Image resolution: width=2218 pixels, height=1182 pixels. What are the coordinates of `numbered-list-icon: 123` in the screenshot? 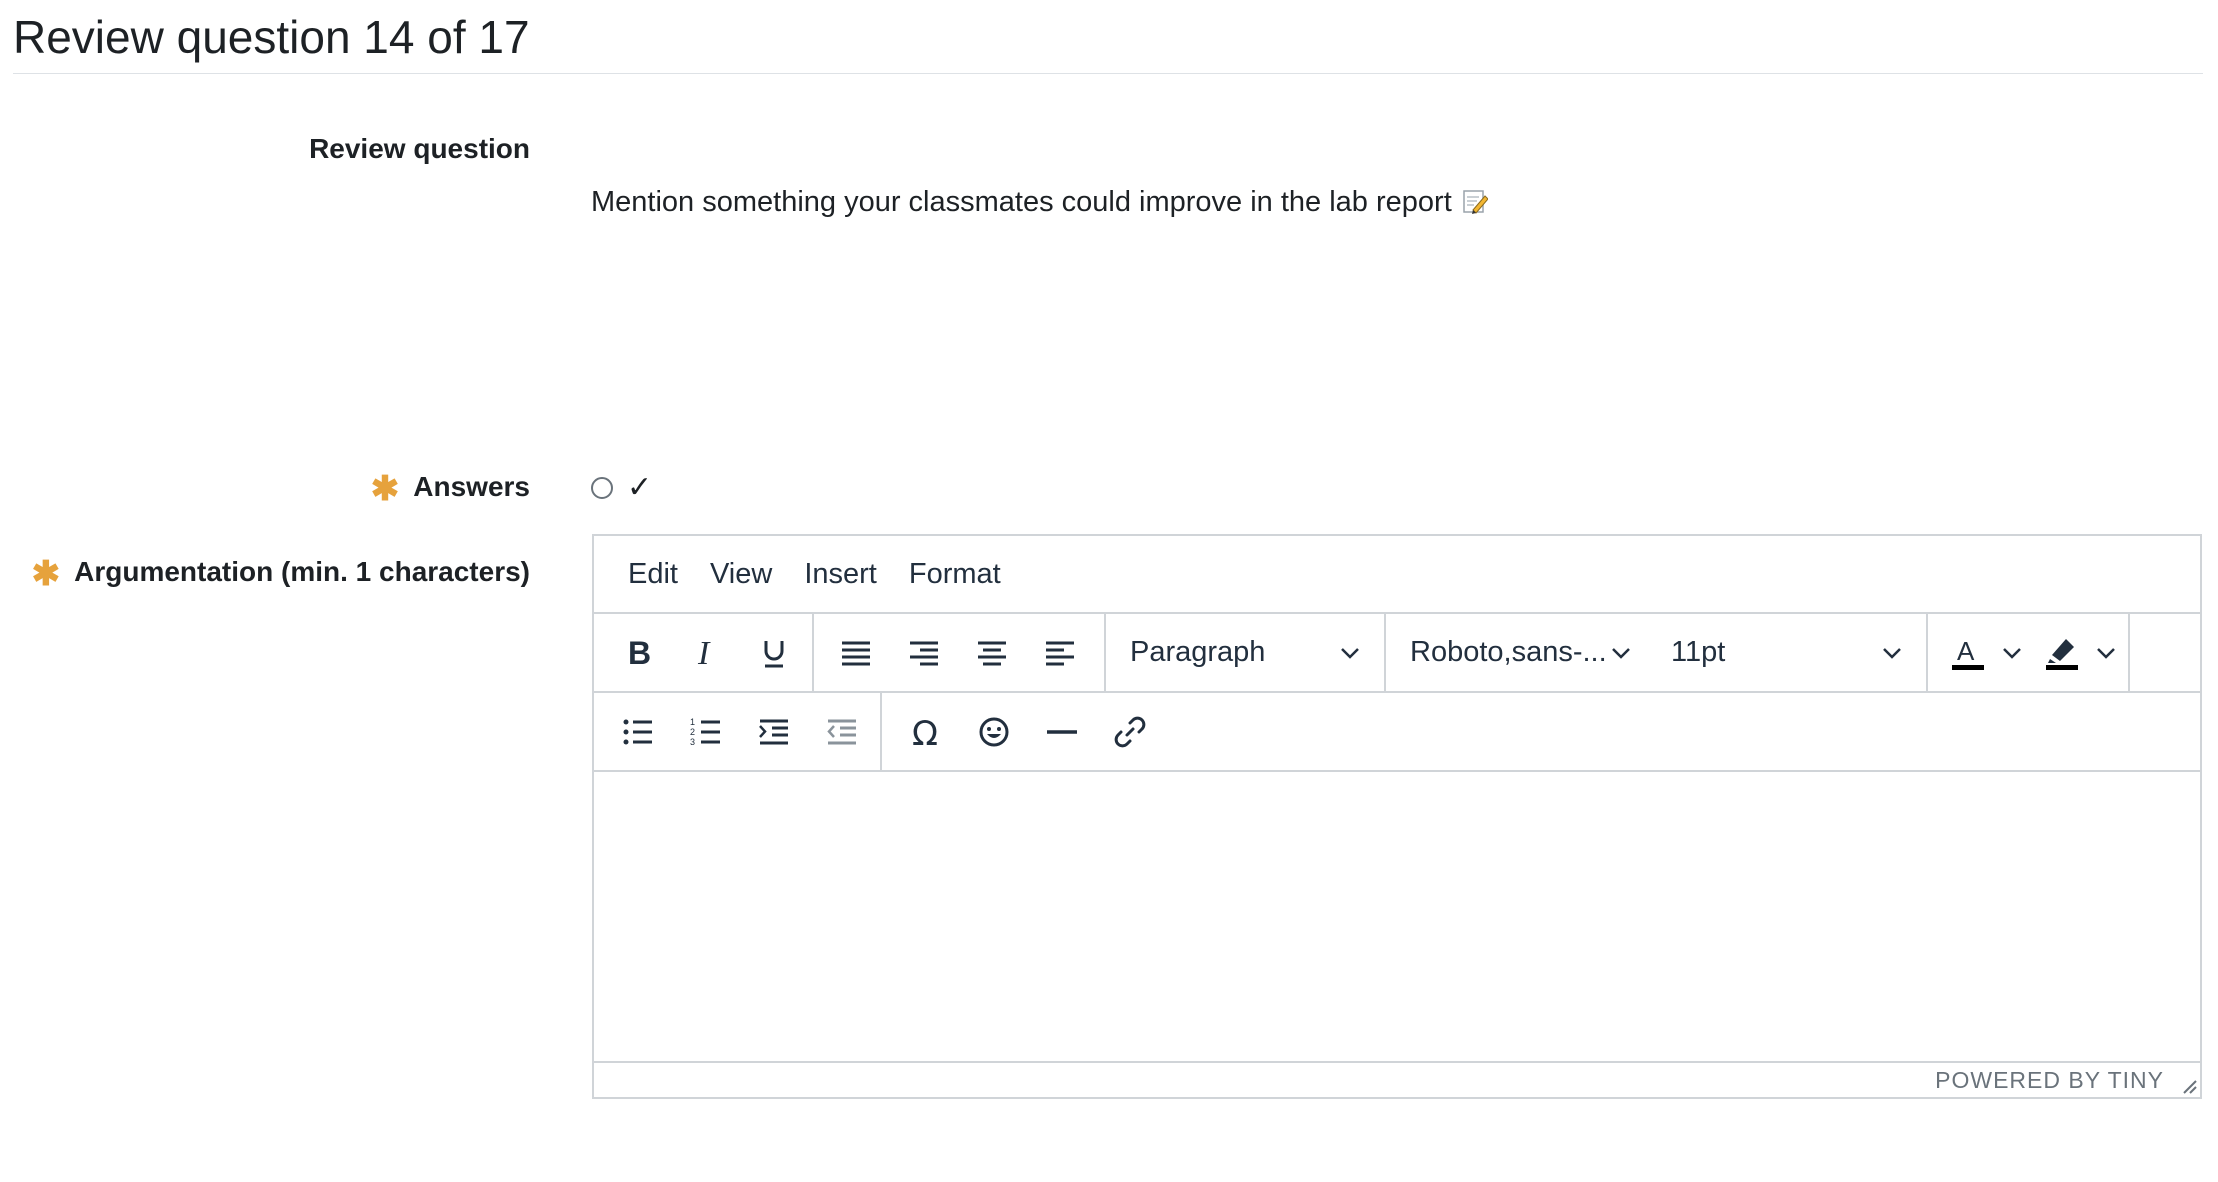 It's located at (705, 732).